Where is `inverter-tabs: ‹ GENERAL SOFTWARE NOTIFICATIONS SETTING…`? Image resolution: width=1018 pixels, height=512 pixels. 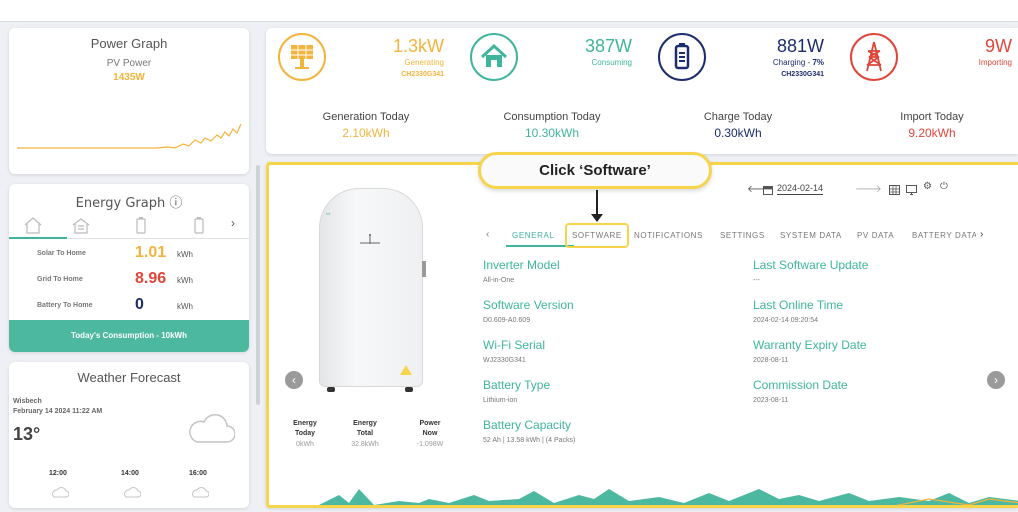 inverter-tabs: ‹ GENERAL SOFTWARE NOTIFICATIONS SETTING… is located at coordinates (744, 238).